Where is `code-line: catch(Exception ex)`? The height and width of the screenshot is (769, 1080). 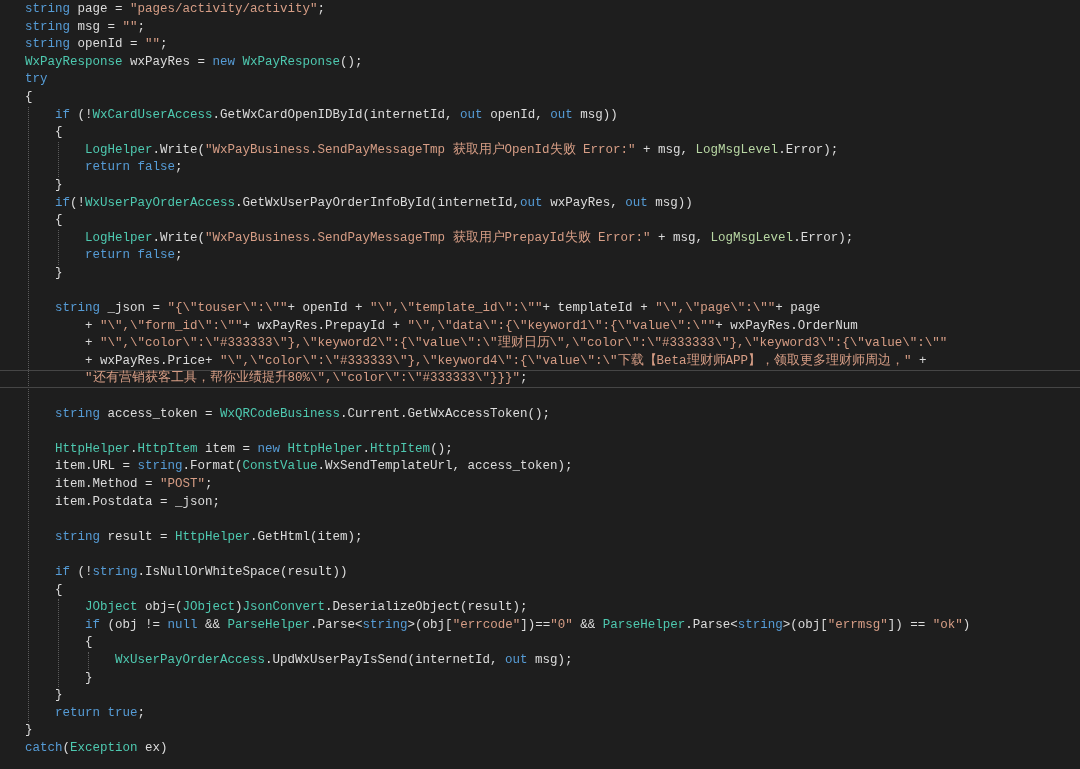 code-line: catch(Exception ex) is located at coordinates (96, 748).